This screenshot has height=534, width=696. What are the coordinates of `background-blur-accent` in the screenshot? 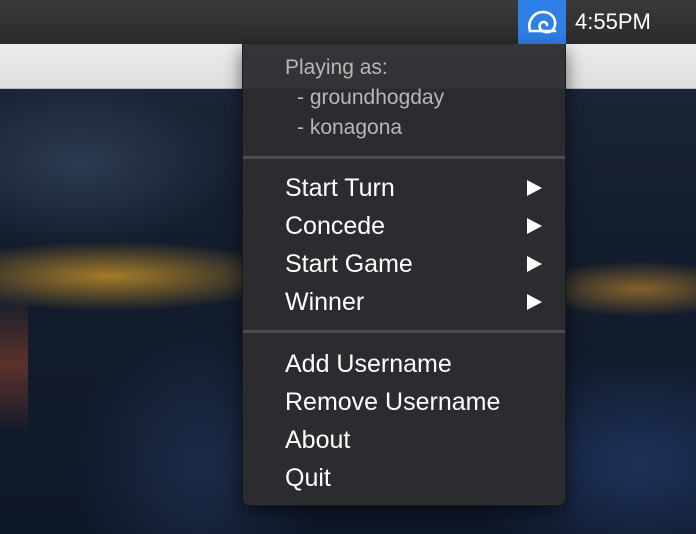 It's located at (14, 364).